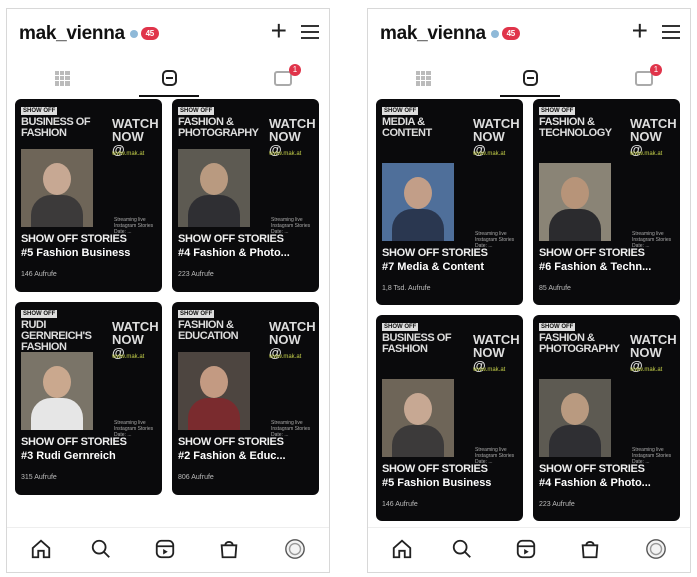 The width and height of the screenshot is (697, 577). Describe the element at coordinates (406, 288) in the screenshot. I see `view-count: 1,8 Tsd. Aufrufe` at that location.